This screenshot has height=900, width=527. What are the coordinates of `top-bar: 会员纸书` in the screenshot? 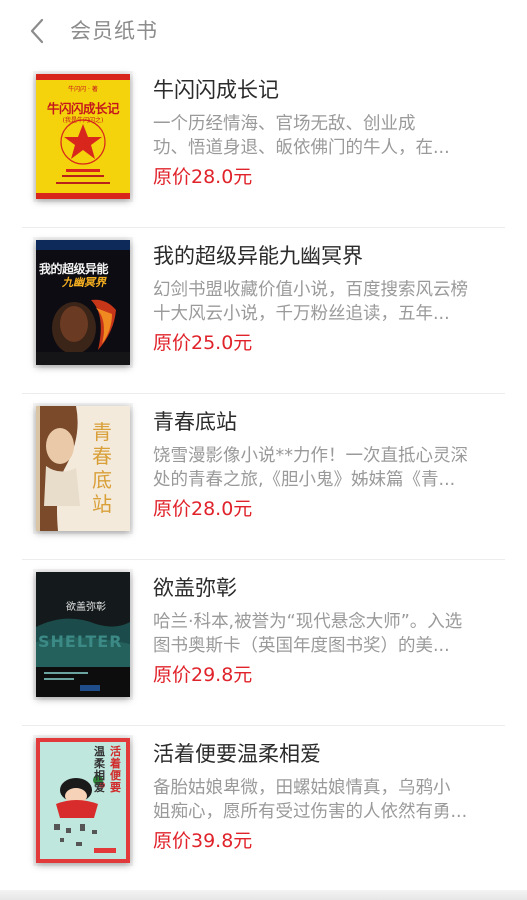 It's located at (263, 31).